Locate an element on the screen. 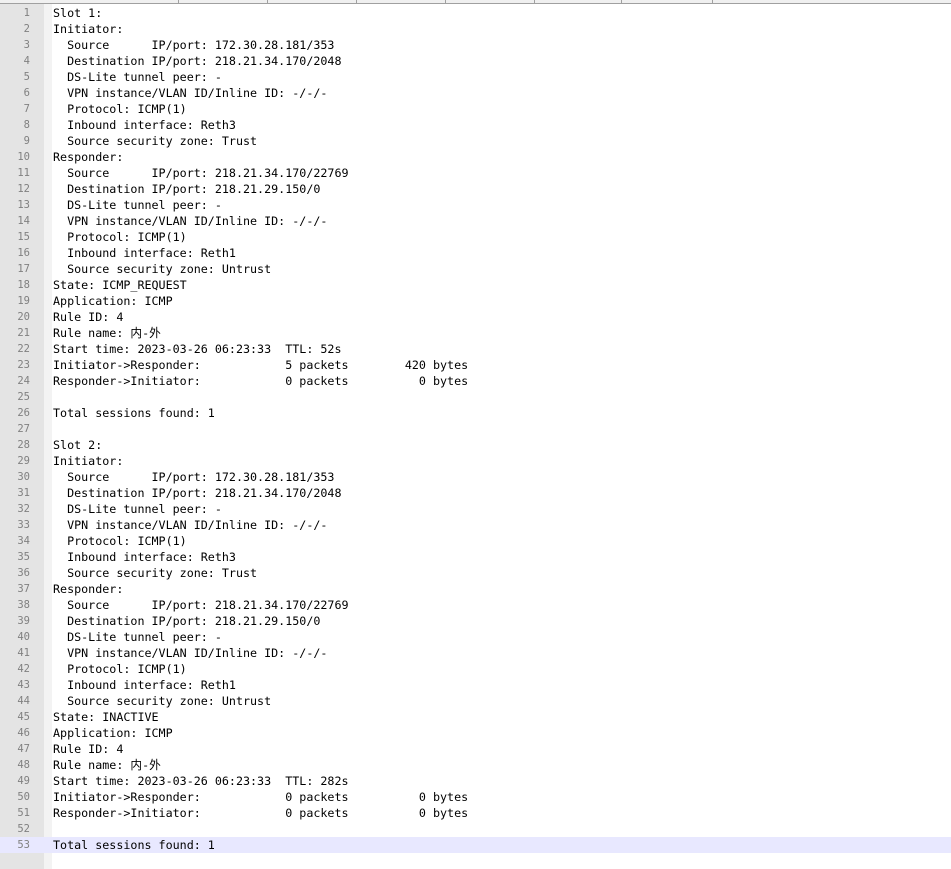 This screenshot has width=951, height=869. editor-line: 10 Responder: is located at coordinates (475, 157).